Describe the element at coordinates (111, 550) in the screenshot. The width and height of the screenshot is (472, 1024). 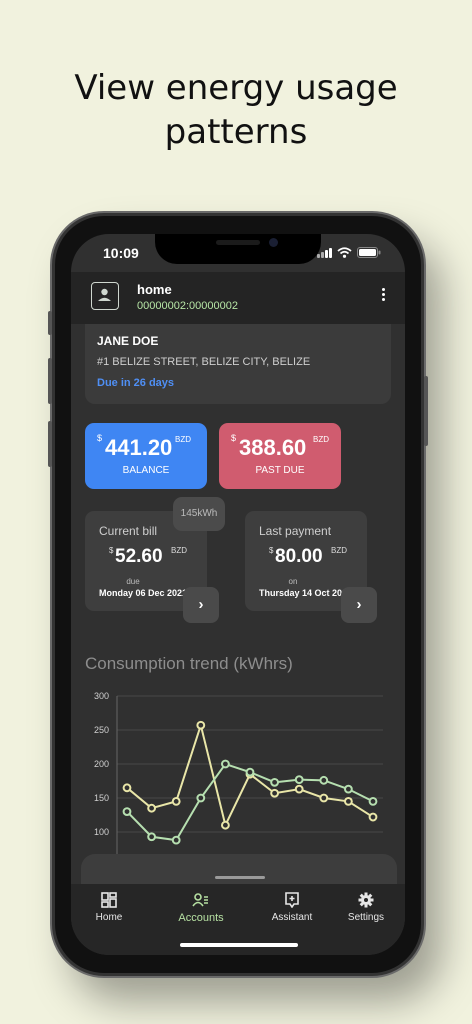
I see `current-bill-currency-symbol: $` at that location.